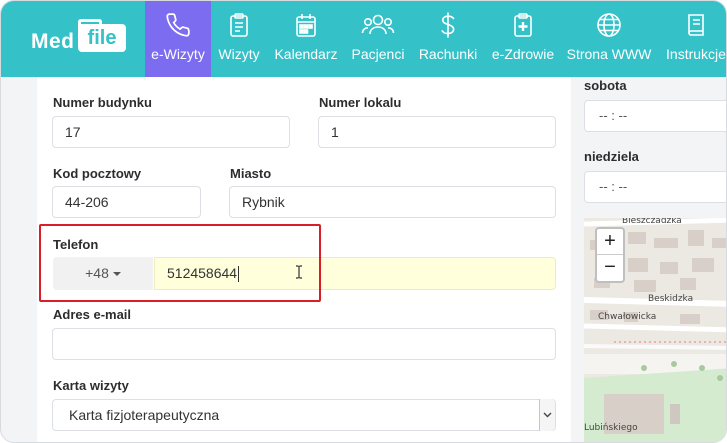  Describe the element at coordinates (610, 242) in the screenshot. I see `zoom-in-button: +` at that location.